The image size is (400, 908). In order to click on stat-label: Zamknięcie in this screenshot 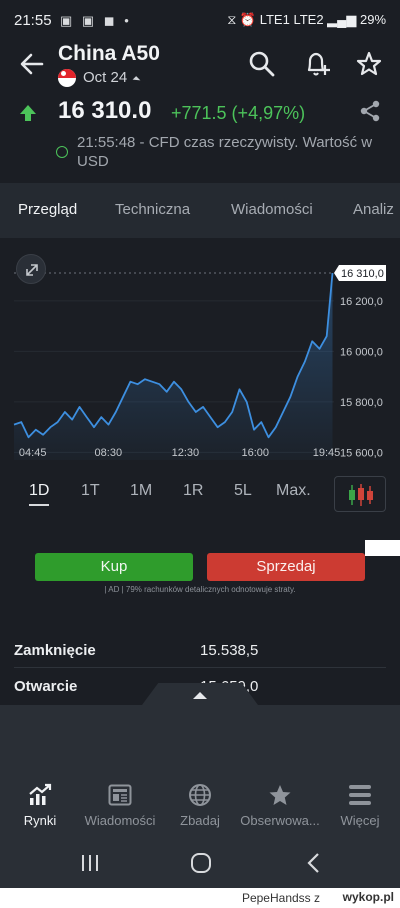, I will do `click(55, 650)`.